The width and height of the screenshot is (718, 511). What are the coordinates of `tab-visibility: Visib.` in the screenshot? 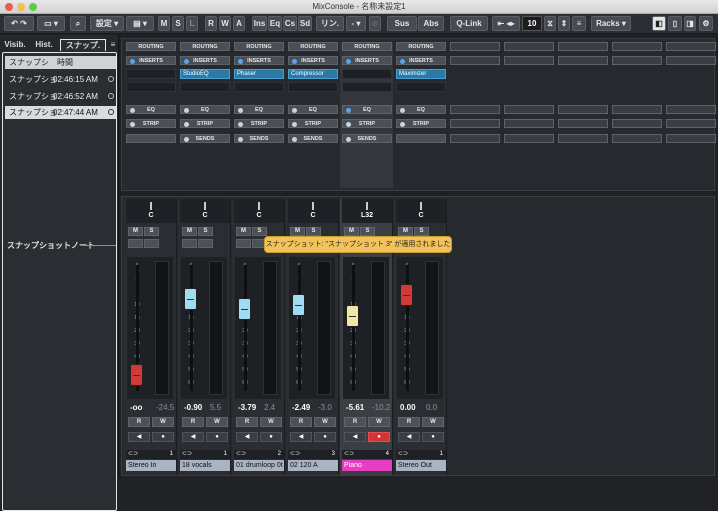 It's located at (15, 45).